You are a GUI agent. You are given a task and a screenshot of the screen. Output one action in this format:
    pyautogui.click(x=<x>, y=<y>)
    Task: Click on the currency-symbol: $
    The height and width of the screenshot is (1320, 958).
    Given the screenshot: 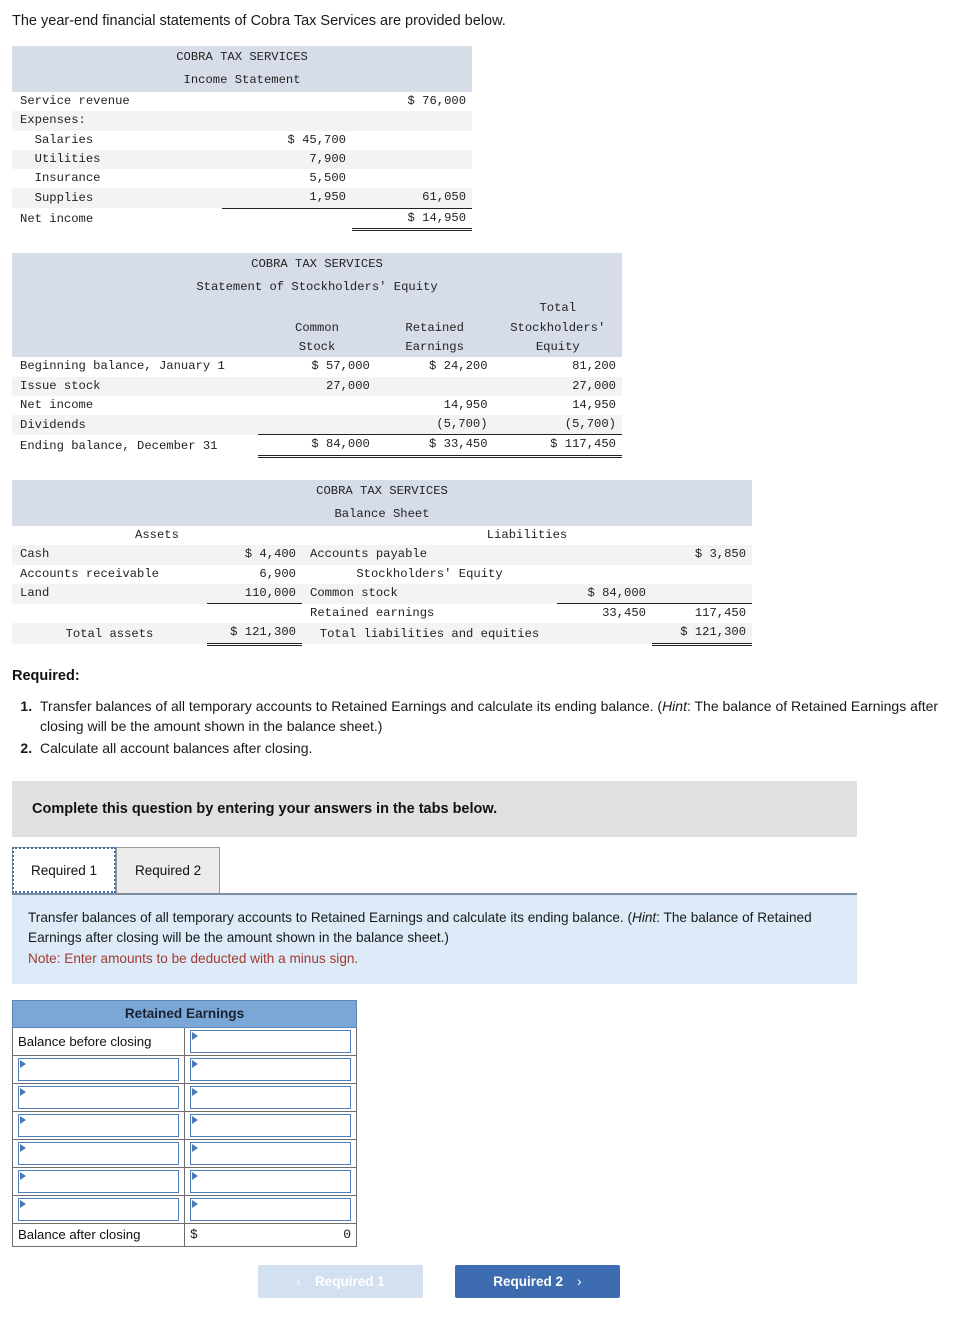 What is the action you would take?
    pyautogui.click(x=194, y=1235)
    